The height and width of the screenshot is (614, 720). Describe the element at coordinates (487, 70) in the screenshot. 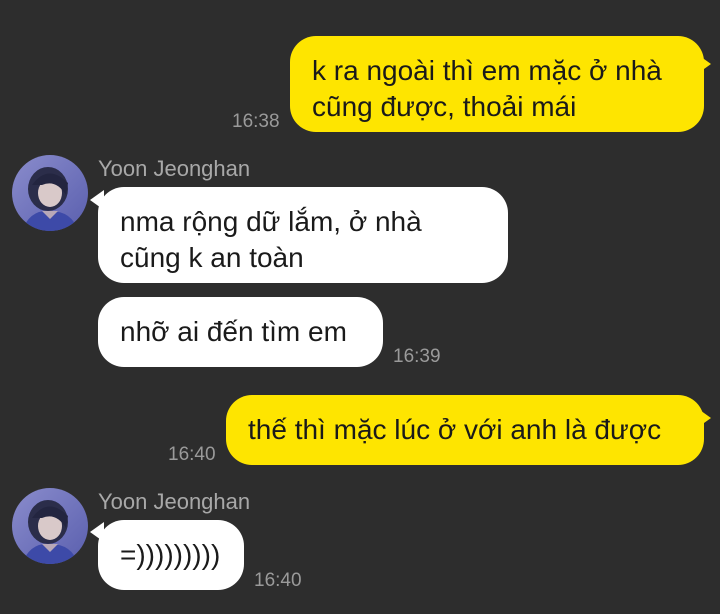

I see `message-text-line: k ra ngoài thì em mặc ở nhà` at that location.